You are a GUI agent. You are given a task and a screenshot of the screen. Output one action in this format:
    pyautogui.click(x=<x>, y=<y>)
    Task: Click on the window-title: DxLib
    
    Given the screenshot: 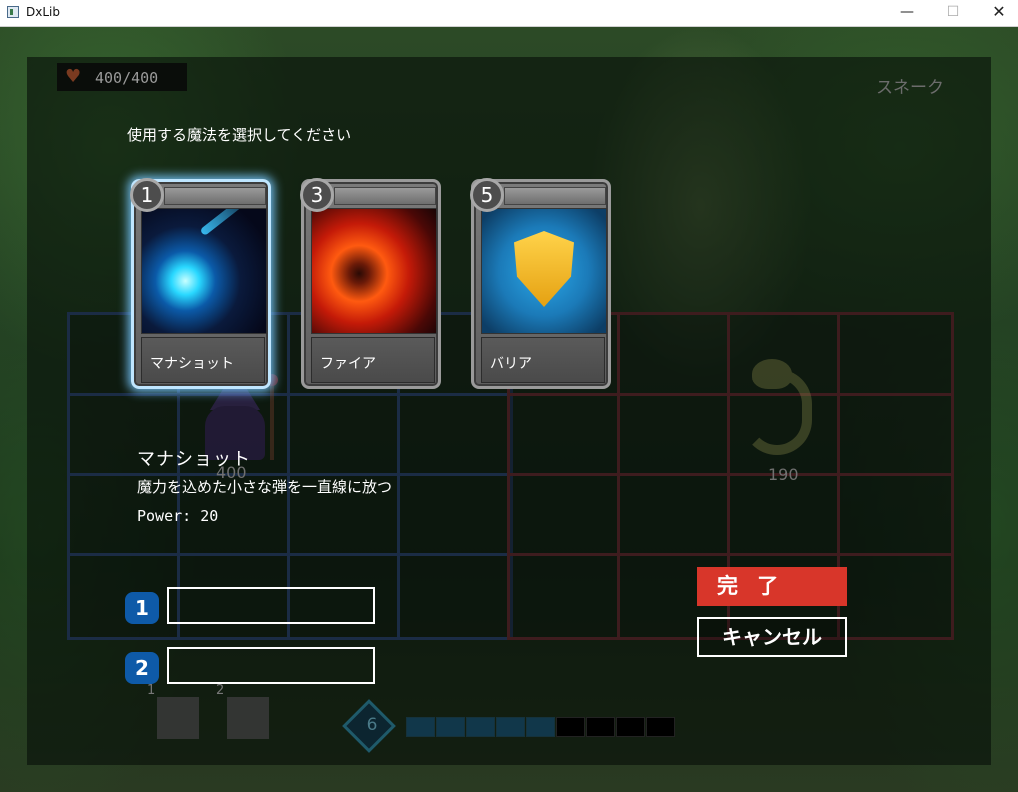 What is the action you would take?
    pyautogui.click(x=43, y=12)
    